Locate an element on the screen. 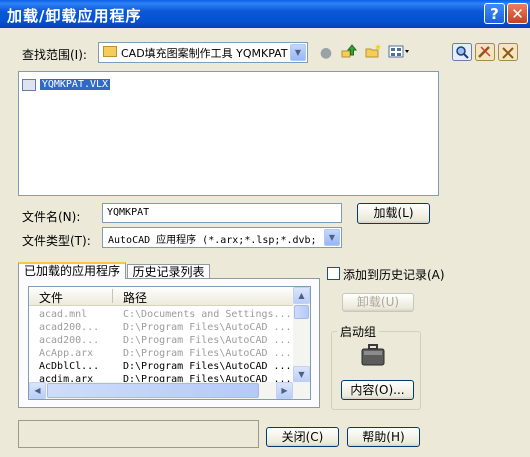 This screenshot has height=457, width=530. load-button: 加载(L) is located at coordinates (393, 213).